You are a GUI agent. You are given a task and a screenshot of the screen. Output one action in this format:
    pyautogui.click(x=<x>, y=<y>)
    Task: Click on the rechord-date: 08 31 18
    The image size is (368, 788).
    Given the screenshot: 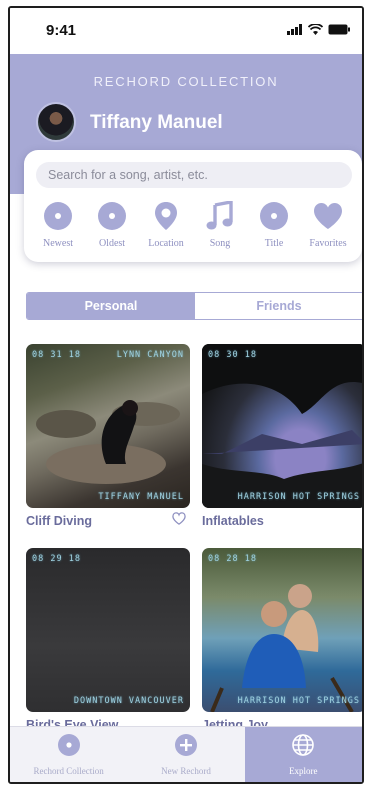 What is the action you would take?
    pyautogui.click(x=56, y=355)
    